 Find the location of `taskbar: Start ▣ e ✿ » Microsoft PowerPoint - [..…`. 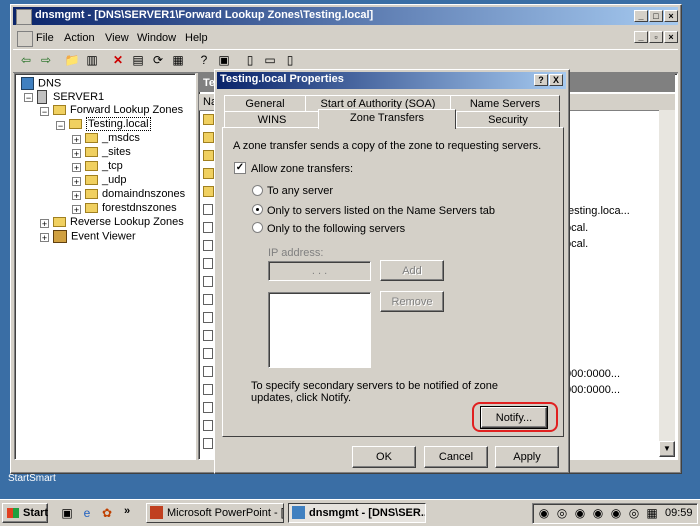

taskbar: Start ▣ e ✿ » Microsoft PowerPoint - [..… is located at coordinates (350, 512).